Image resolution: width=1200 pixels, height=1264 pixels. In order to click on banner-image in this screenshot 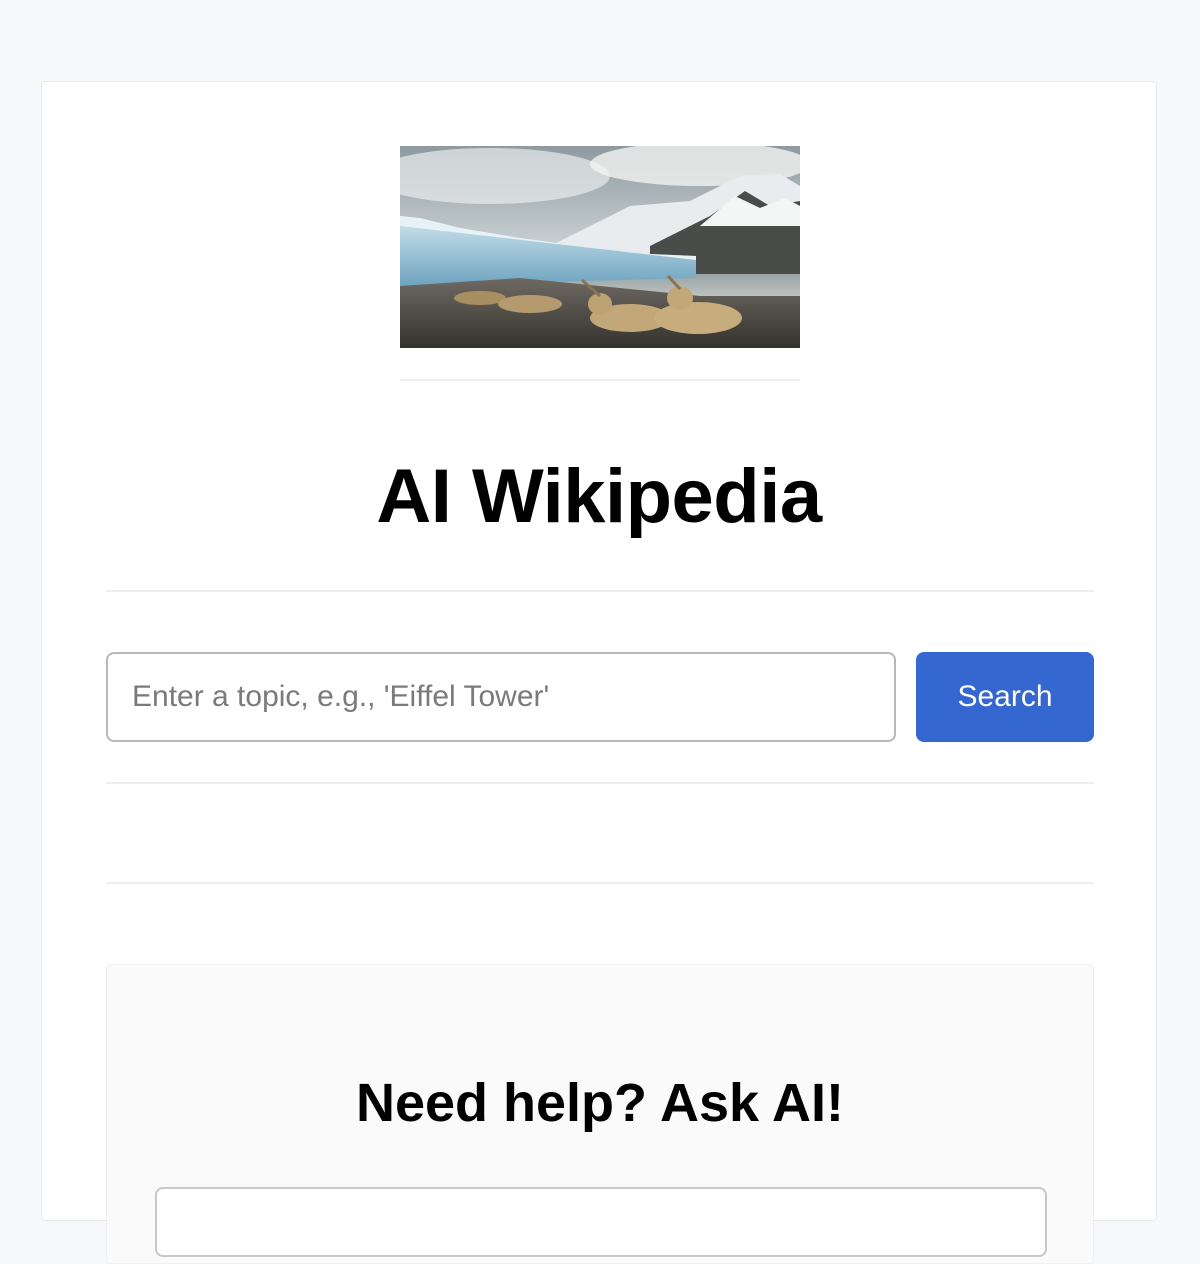, I will do `click(600, 247)`.